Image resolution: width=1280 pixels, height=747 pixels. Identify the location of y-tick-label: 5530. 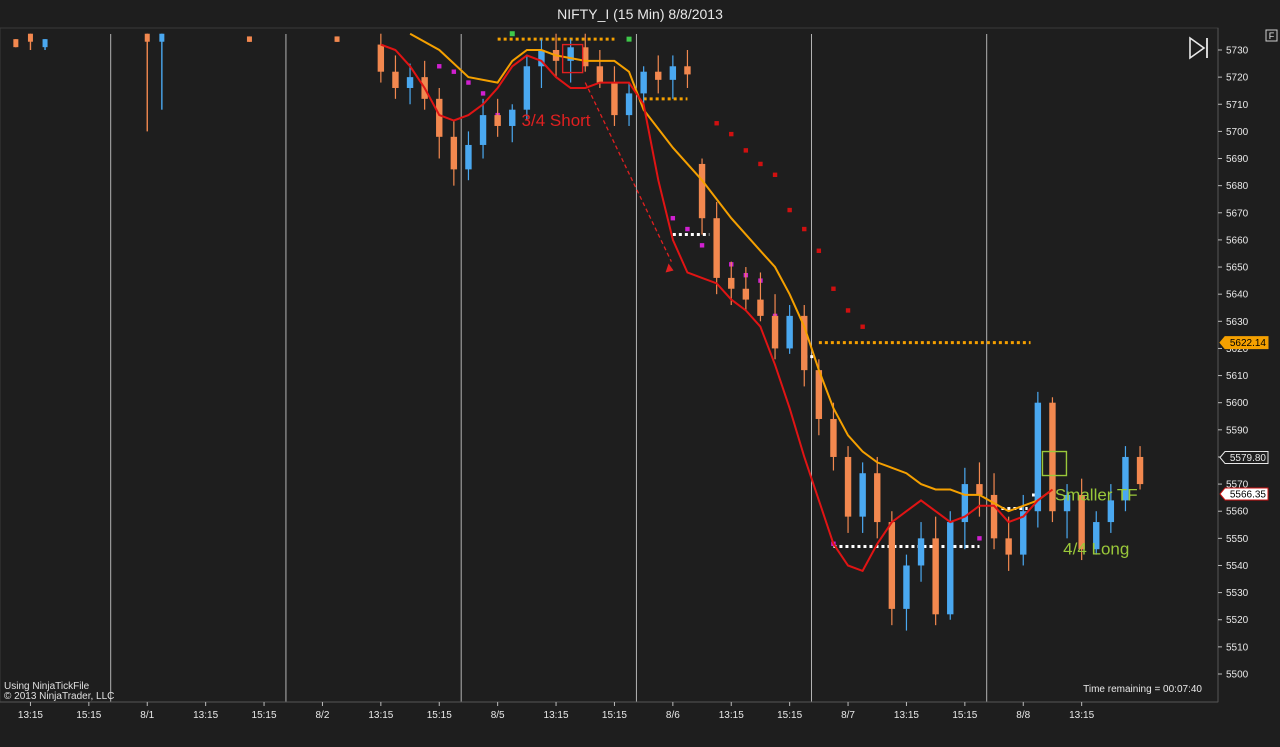
(1237, 593).